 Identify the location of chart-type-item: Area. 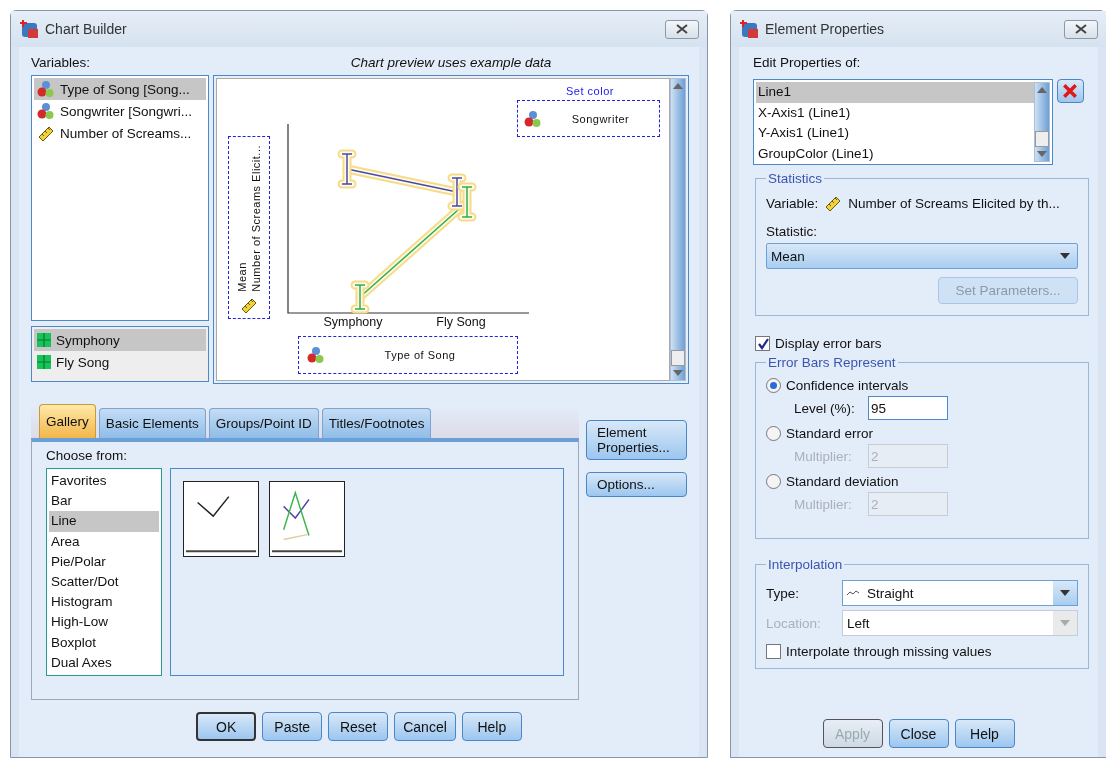
(104, 541).